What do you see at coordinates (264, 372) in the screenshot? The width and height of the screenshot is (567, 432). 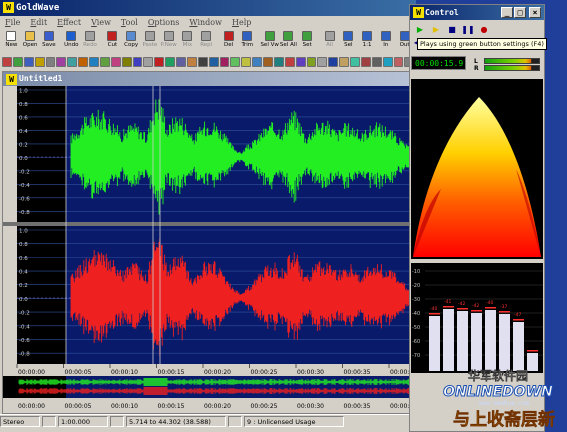 I see `timeline-label: 00:00:25` at bounding box center [264, 372].